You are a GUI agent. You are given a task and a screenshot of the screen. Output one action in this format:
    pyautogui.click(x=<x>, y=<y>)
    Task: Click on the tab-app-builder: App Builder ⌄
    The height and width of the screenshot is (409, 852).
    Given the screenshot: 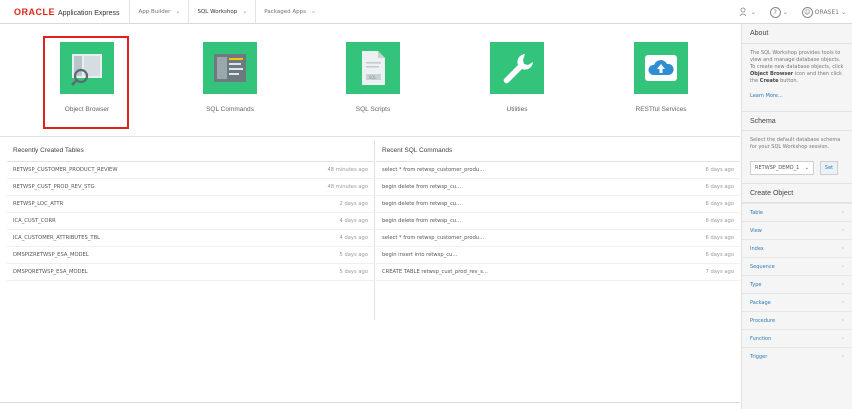 What is the action you would take?
    pyautogui.click(x=158, y=12)
    